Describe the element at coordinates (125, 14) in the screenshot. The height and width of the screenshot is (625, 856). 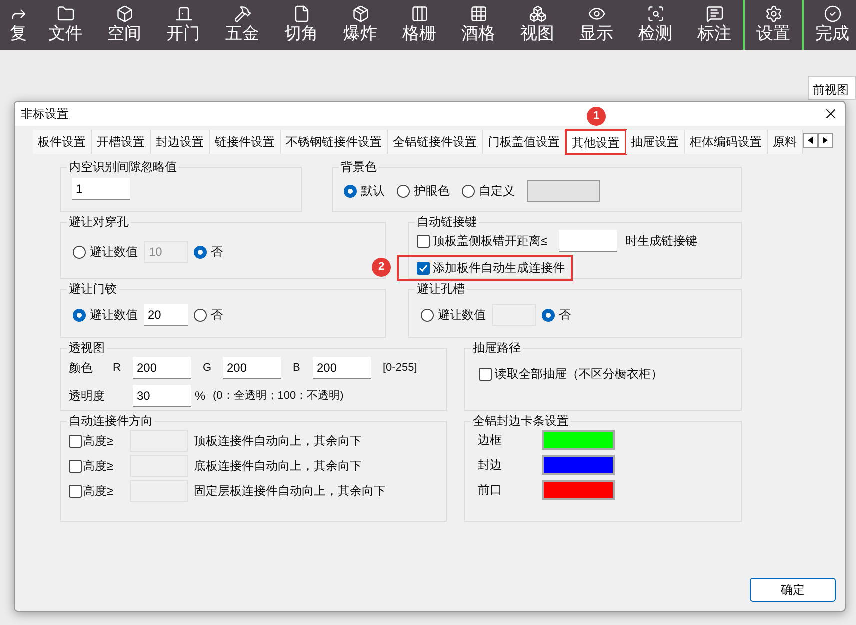
I see `cube-icon` at that location.